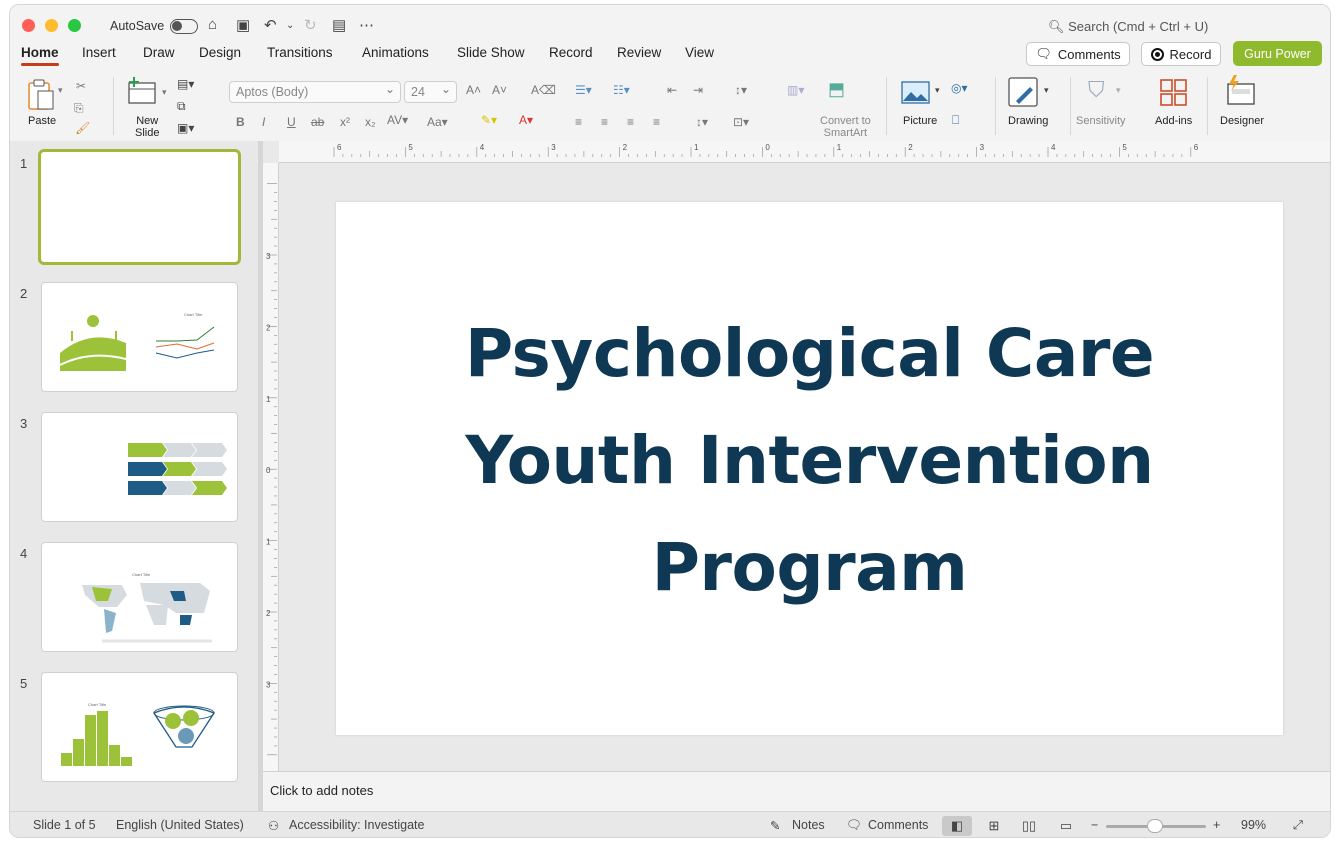 The width and height of the screenshot is (1337, 843). Describe the element at coordinates (310, 25) in the screenshot. I see `redo-icon: ↻` at that location.